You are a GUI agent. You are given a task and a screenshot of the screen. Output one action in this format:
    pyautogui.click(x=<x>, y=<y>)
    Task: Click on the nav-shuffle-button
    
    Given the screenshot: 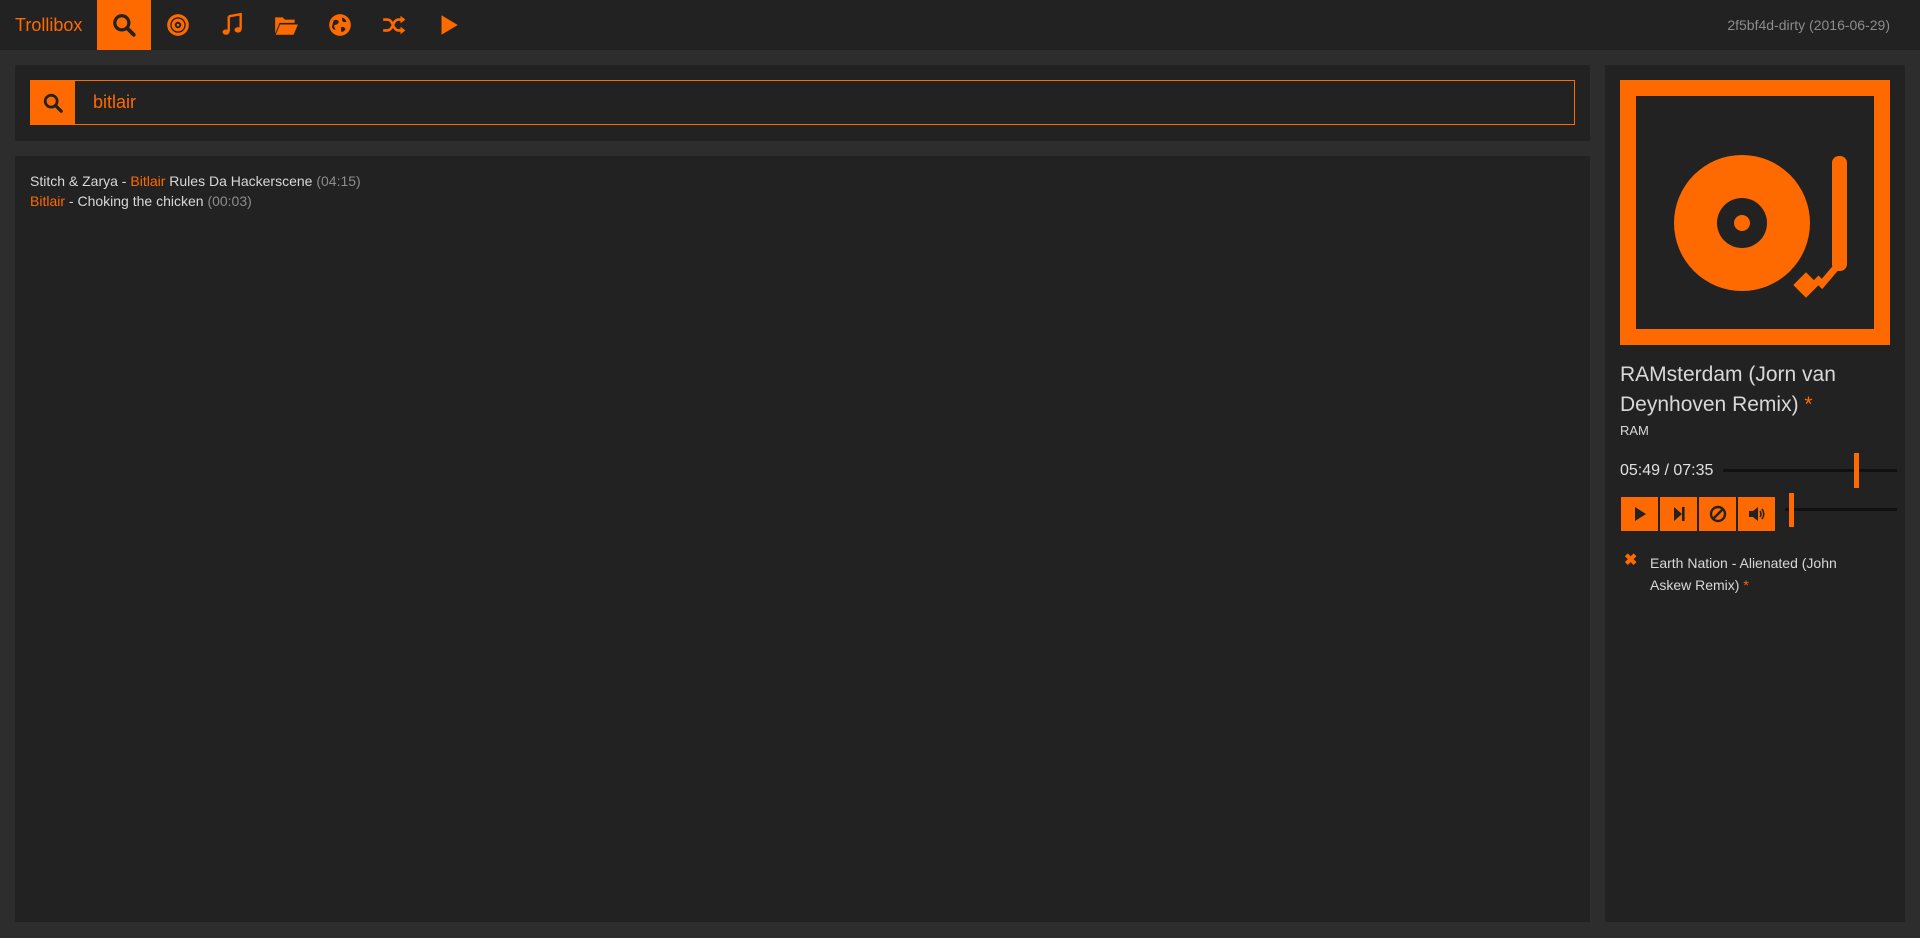 What is the action you would take?
    pyautogui.click(x=394, y=25)
    